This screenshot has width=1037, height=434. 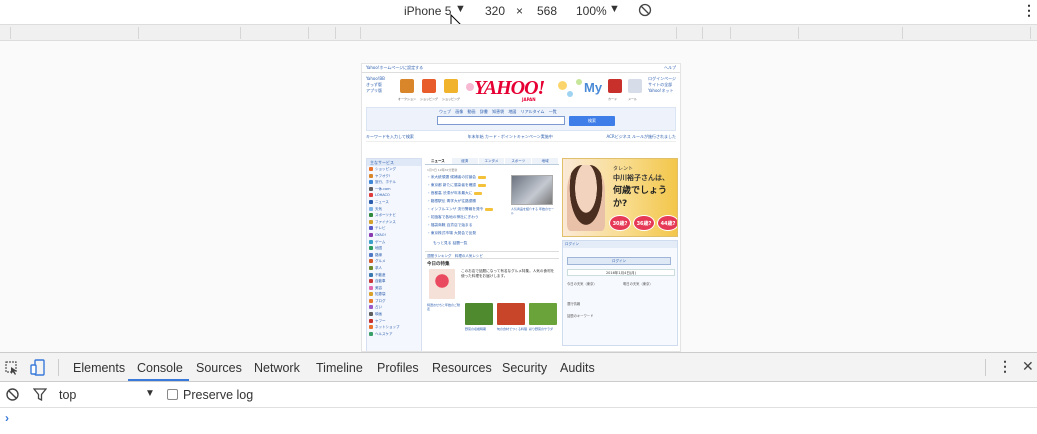 I want to click on sidebar-item: ヤフオク!, so click(x=394, y=176).